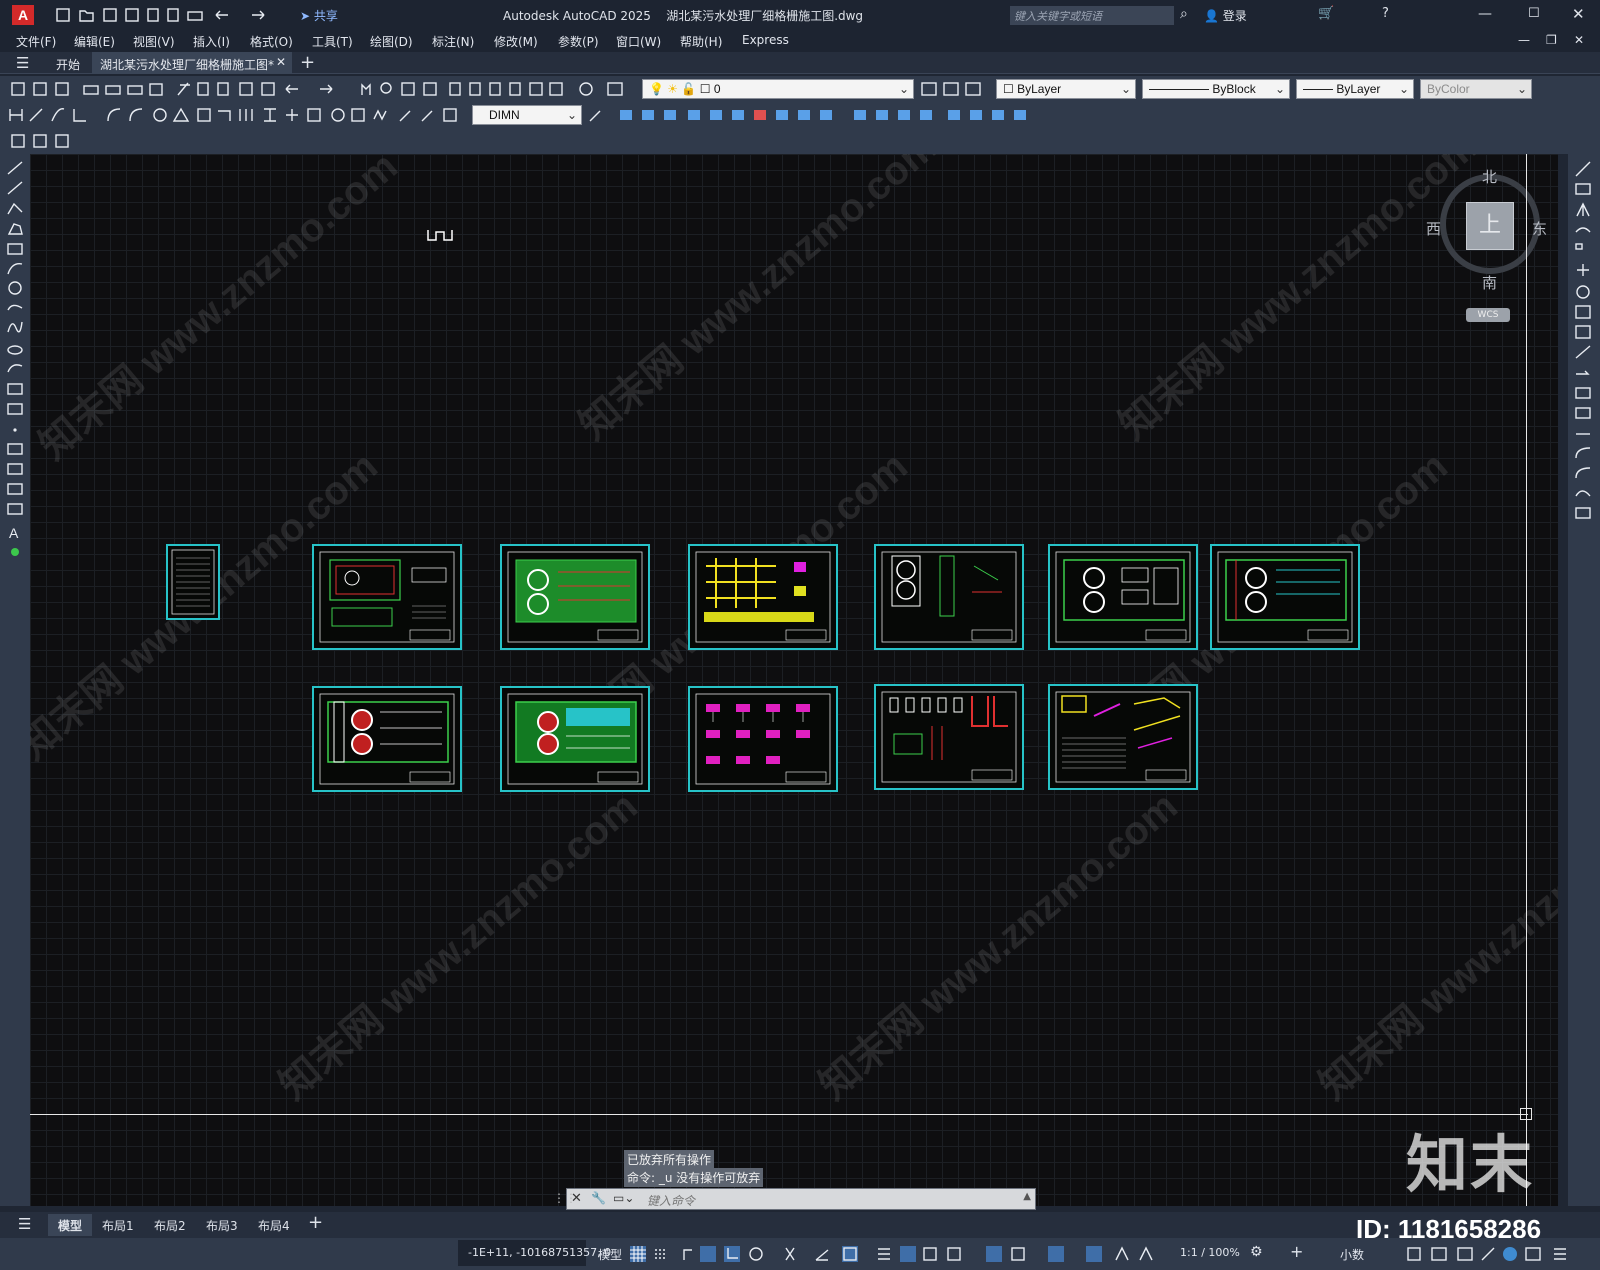 Image resolution: width=1600 pixels, height=1270 pixels. Describe the element at coordinates (822, 1255) in the screenshot. I see `object-snap-tracking-icon` at that location.